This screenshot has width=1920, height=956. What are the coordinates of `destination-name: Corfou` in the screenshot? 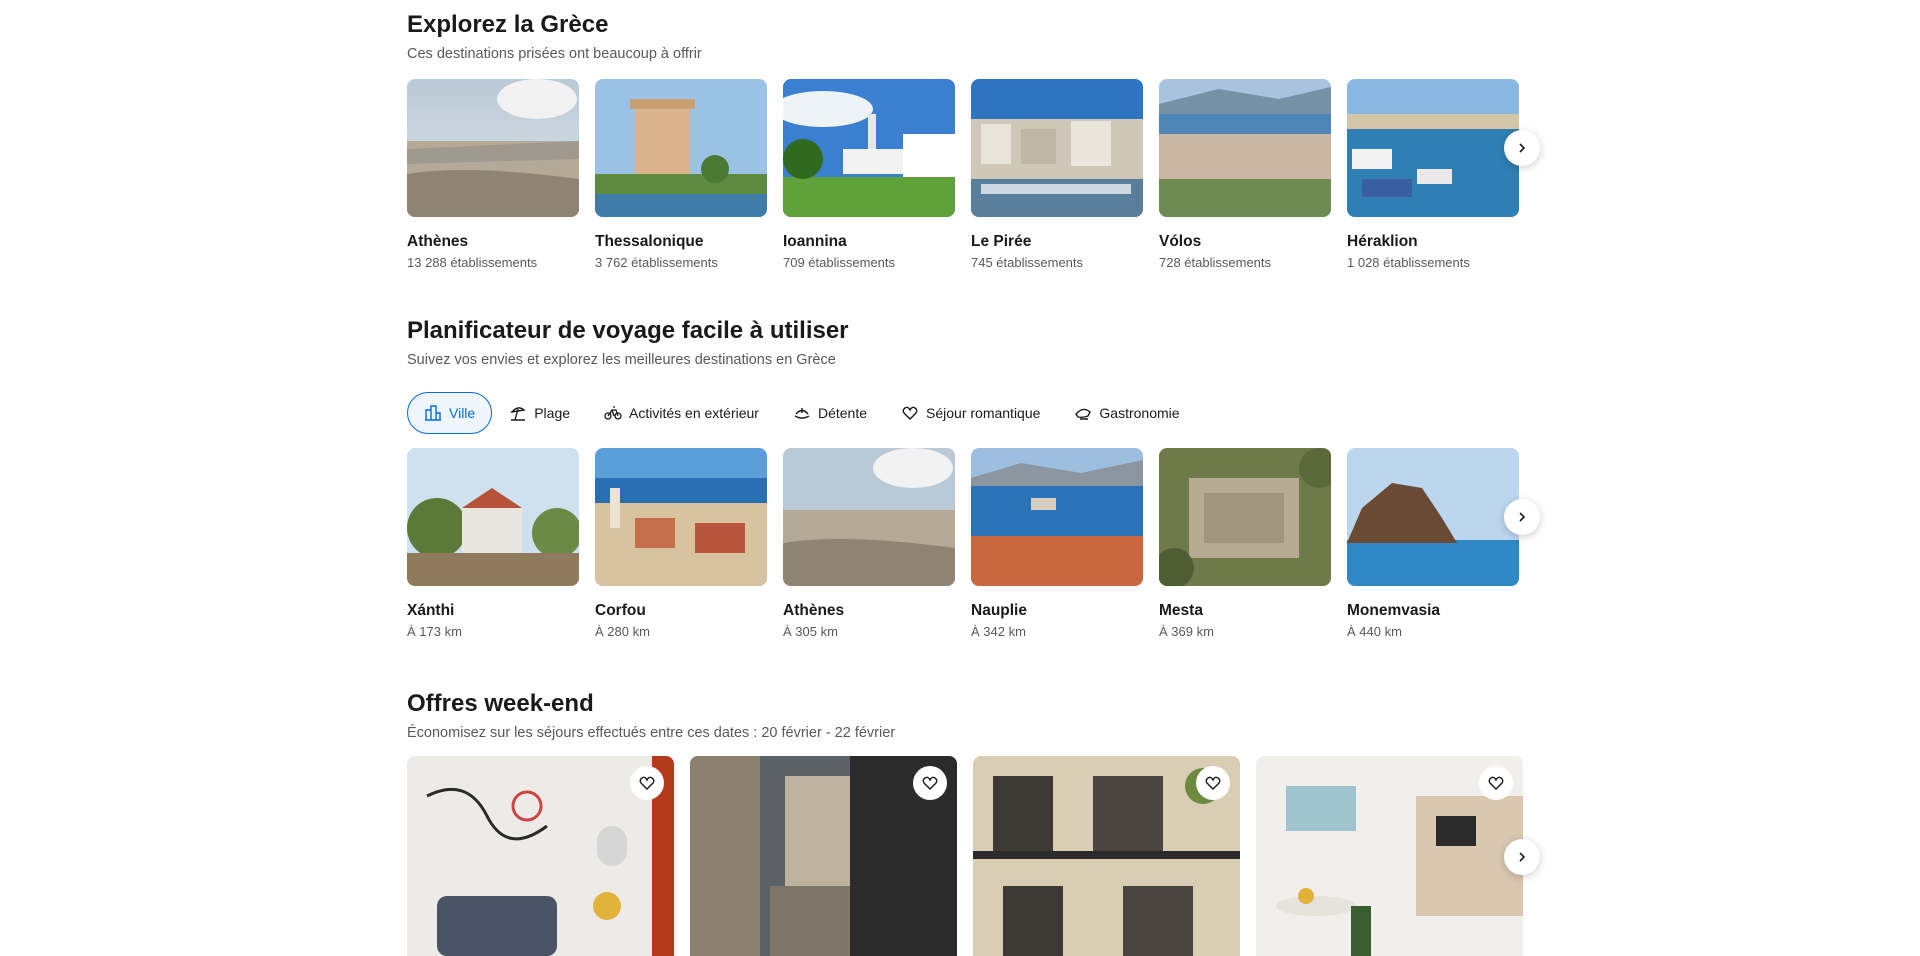 It's located at (620, 610).